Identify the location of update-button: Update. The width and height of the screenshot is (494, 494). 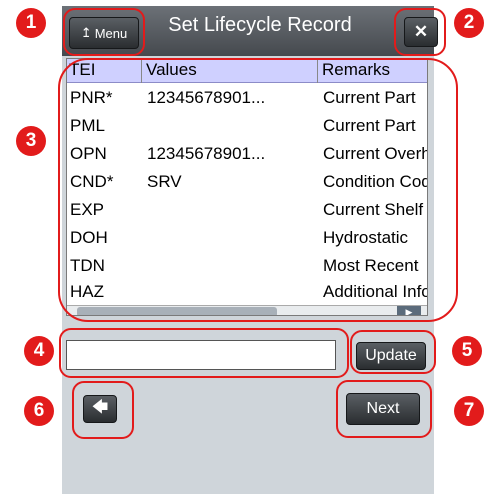
(391, 356).